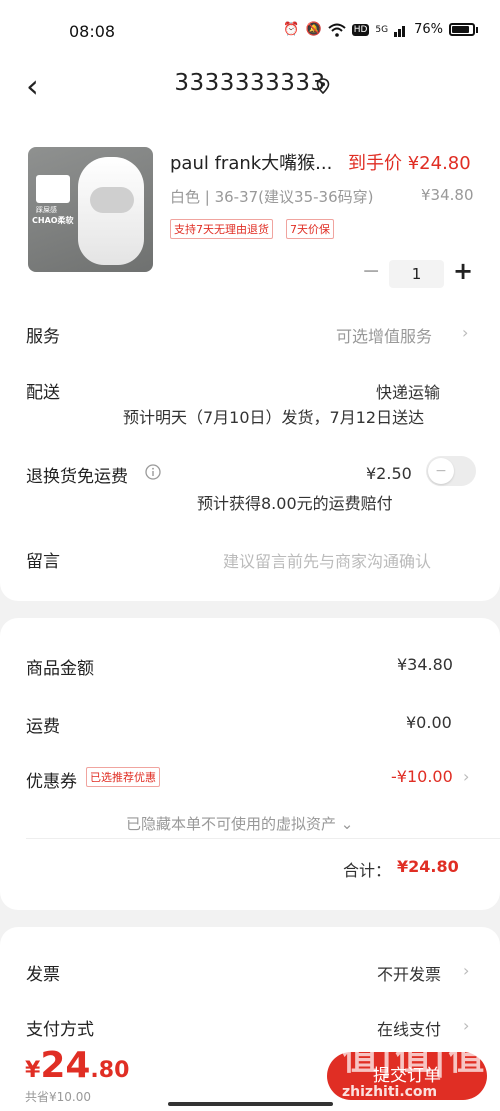 This screenshot has width=500, height=1111. I want to click on network-label: 5G, so click(382, 29).